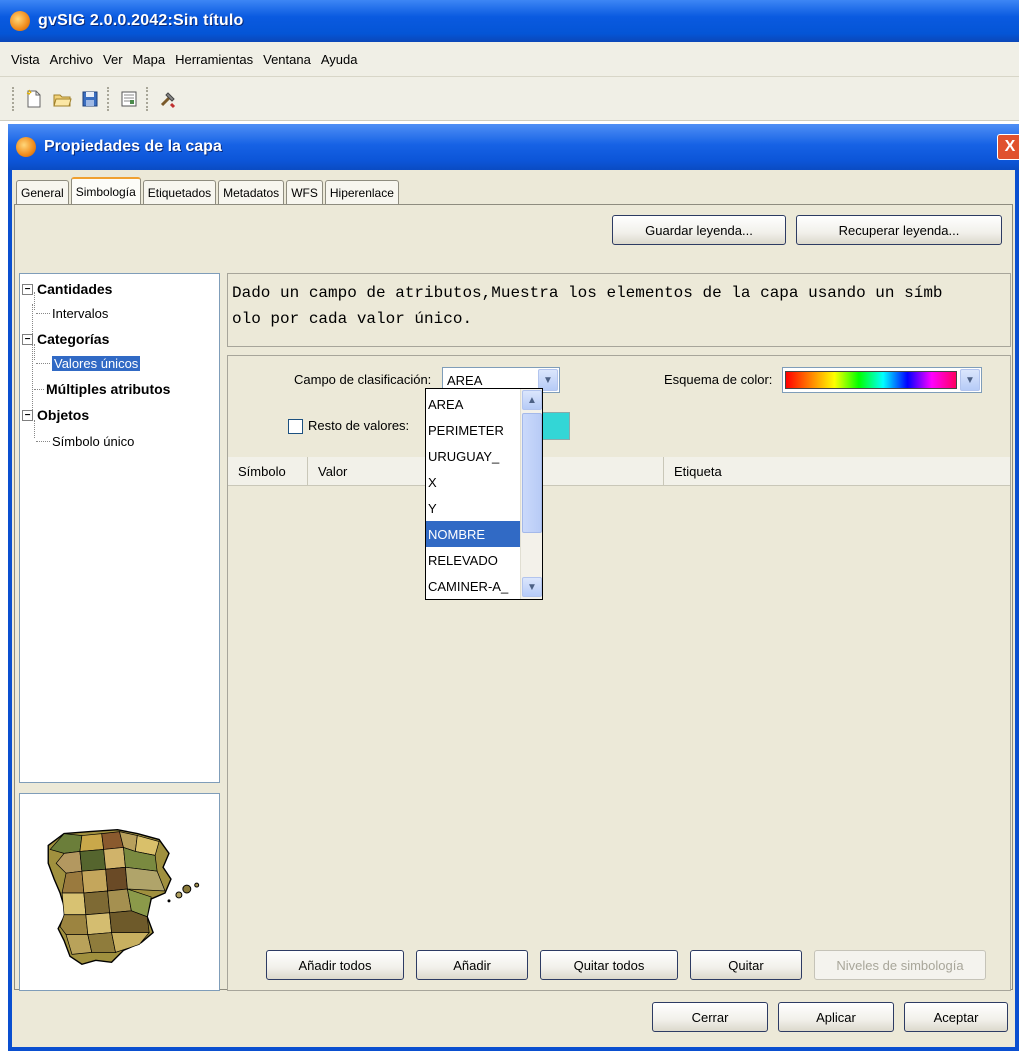  Describe the element at coordinates (473, 586) in the screenshot. I see `dropdown-option-caminer-a: CAMINER-A_` at that location.